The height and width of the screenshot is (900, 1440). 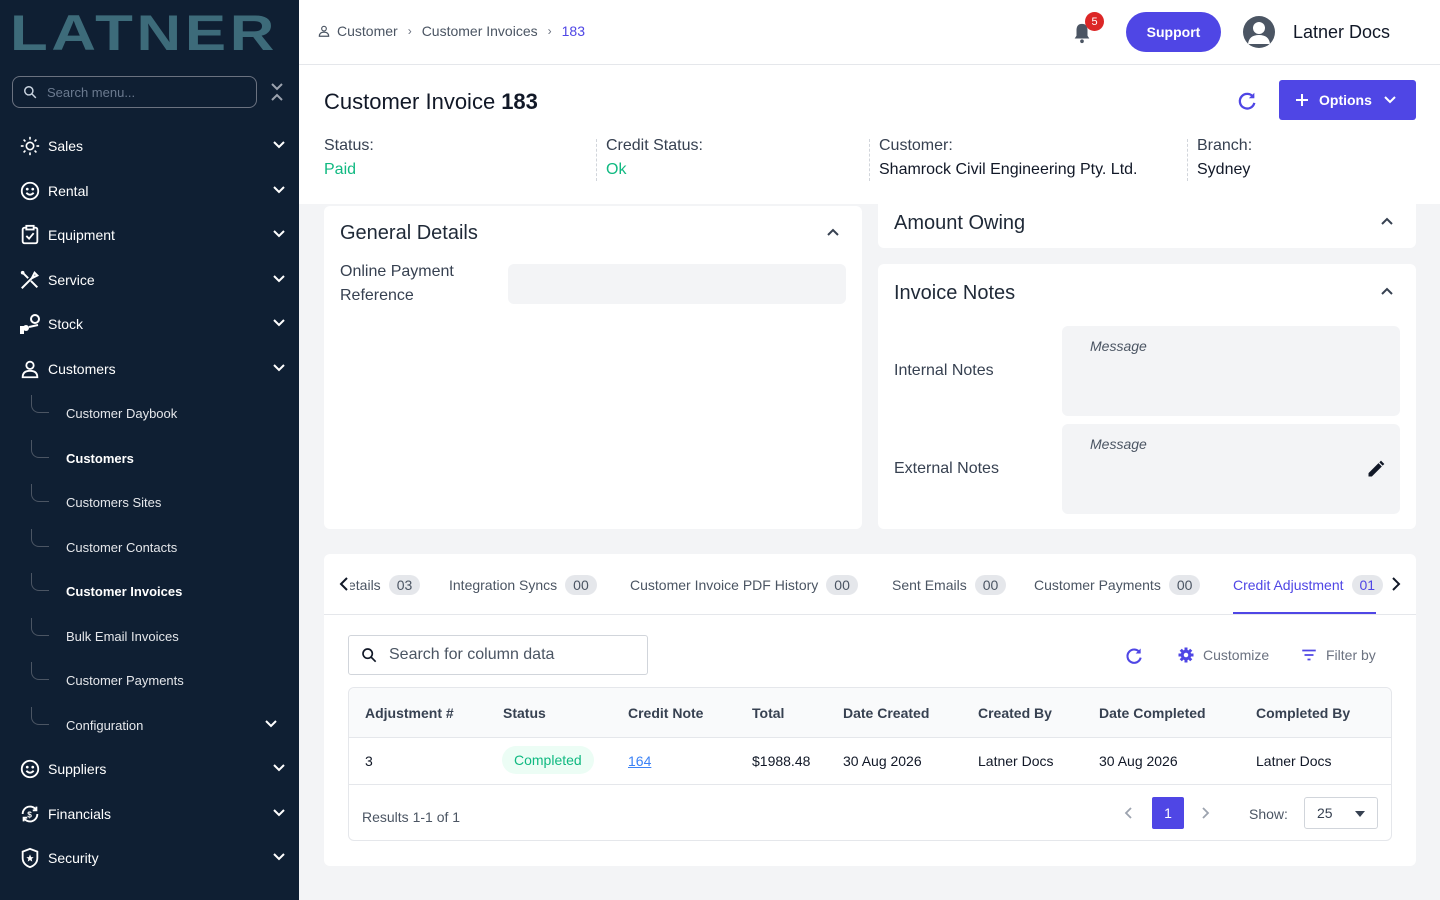 I want to click on sidebar-subitem-customer-daybook: Customer Daybook, so click(x=165, y=413).